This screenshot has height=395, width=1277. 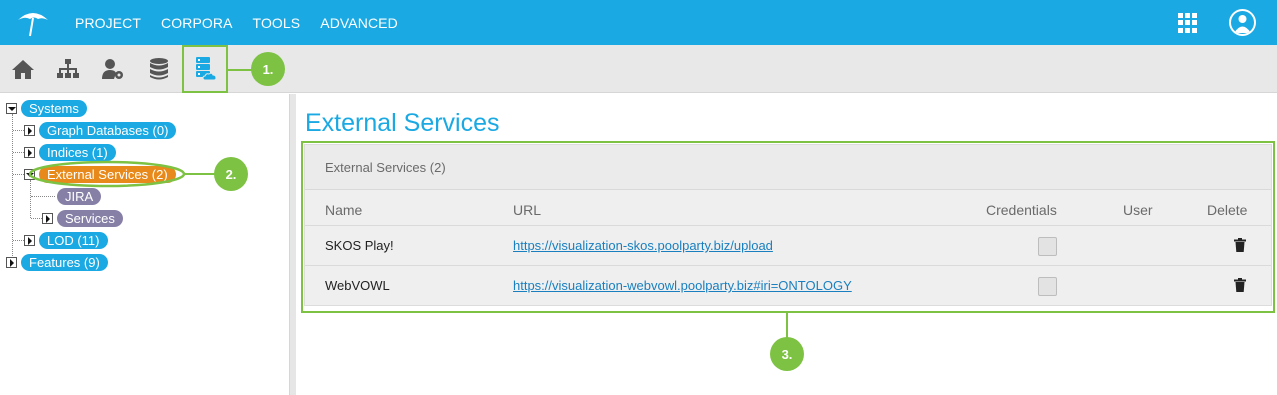 What do you see at coordinates (113, 69) in the screenshot?
I see `user-settings-icon` at bounding box center [113, 69].